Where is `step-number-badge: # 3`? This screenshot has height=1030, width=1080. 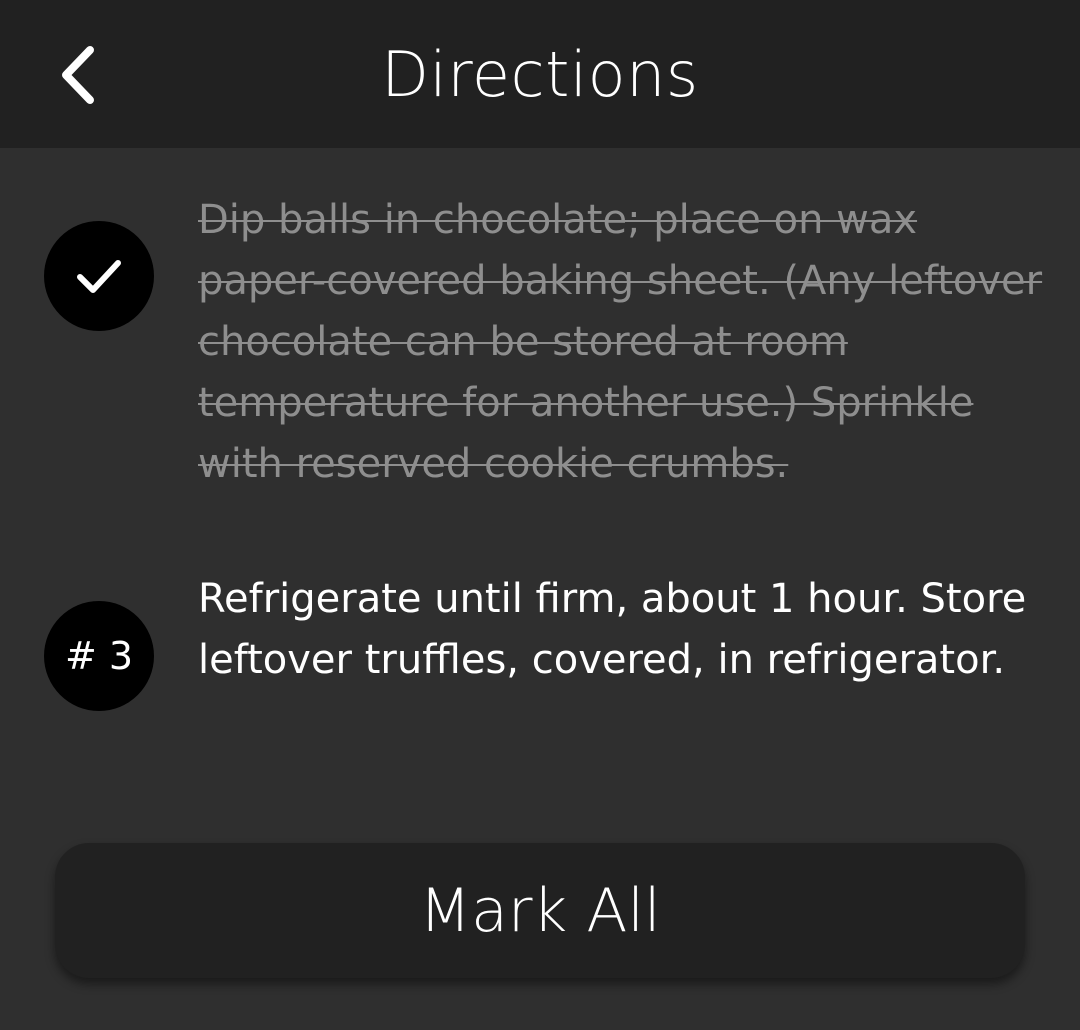 step-number-badge: # 3 is located at coordinates (99, 656).